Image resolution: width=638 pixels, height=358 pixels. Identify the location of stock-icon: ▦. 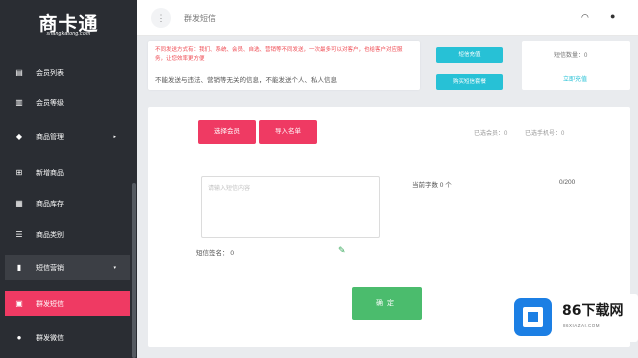
(19, 203).